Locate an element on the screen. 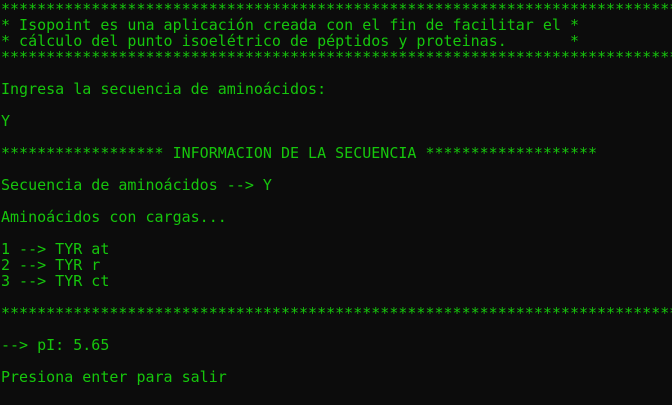  charged-aminoacid-item: 2 --> TYR_r is located at coordinates (51, 265).